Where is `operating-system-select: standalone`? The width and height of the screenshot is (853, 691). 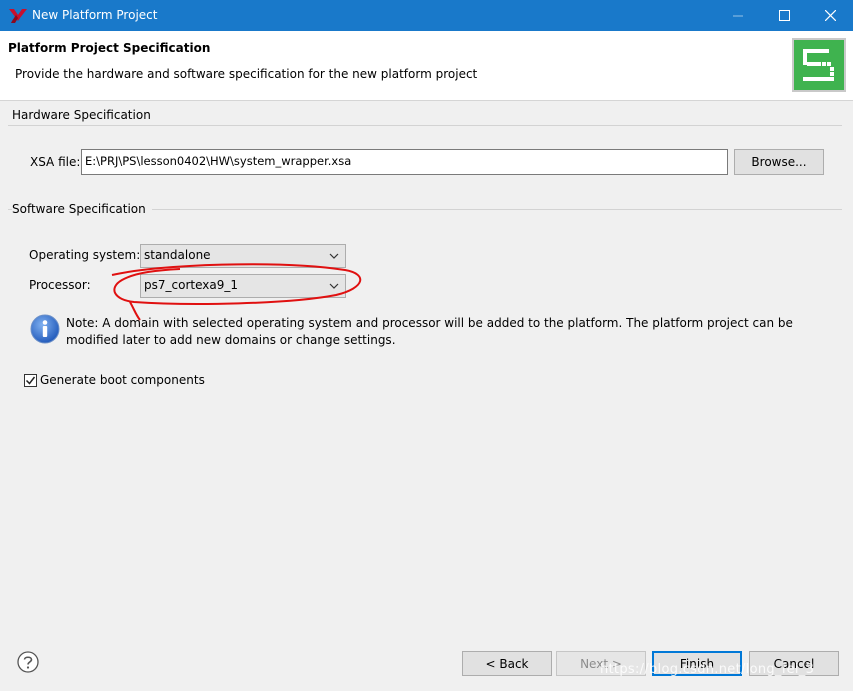
operating-system-select: standalone is located at coordinates (243, 256).